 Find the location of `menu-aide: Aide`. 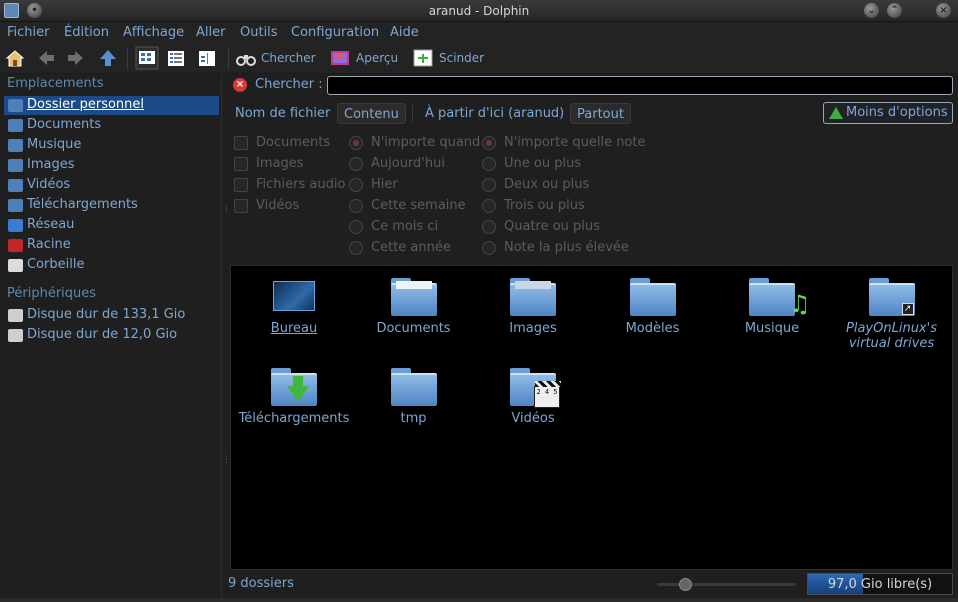

menu-aide: Aide is located at coordinates (404, 32).